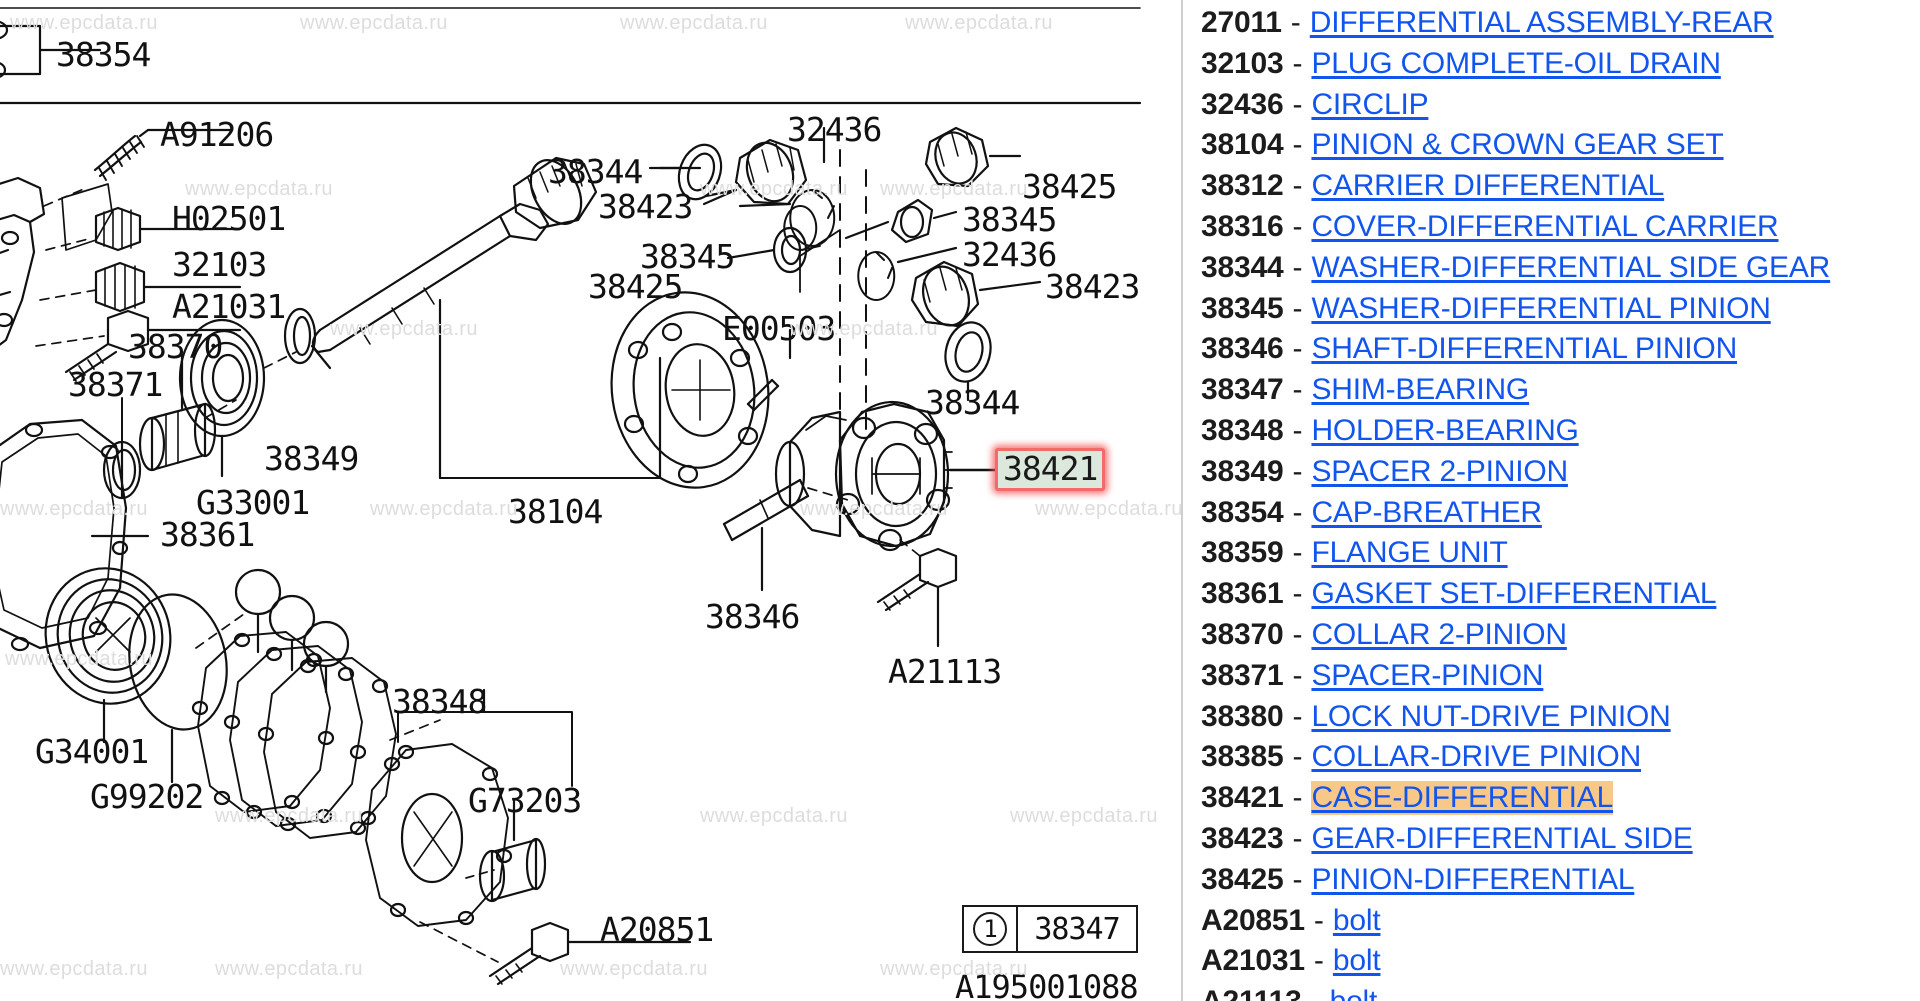 The image size is (1920, 1001). What do you see at coordinates (1009, 219) in the screenshot?
I see `diagram-callout-38345: 38345` at bounding box center [1009, 219].